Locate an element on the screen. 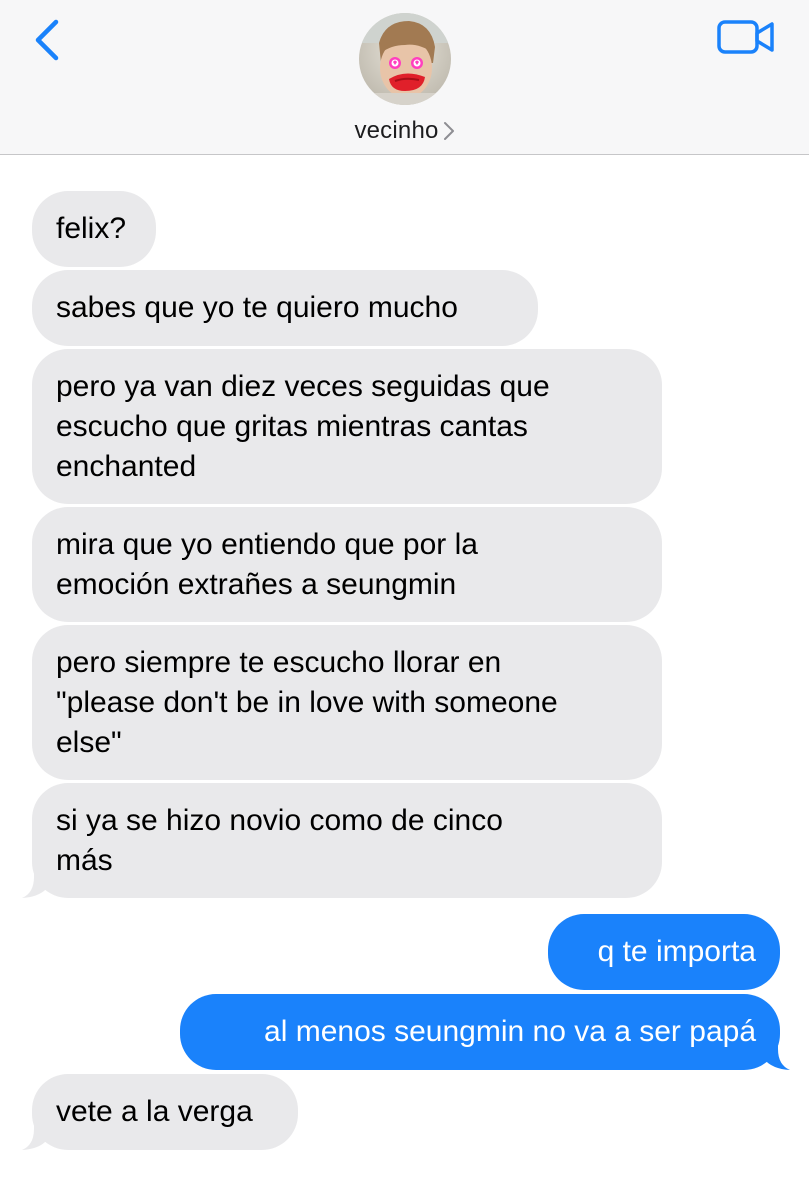  message-bubble-incoming: sabes que yo te quiero mucho is located at coordinates (285, 308).